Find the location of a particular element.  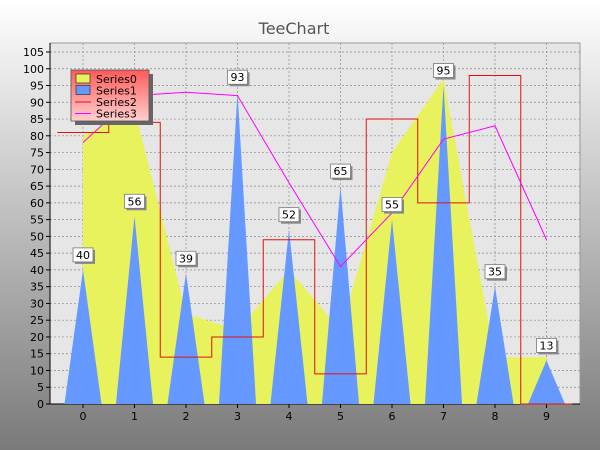

y-tick-label: 60 is located at coordinates (37, 203).